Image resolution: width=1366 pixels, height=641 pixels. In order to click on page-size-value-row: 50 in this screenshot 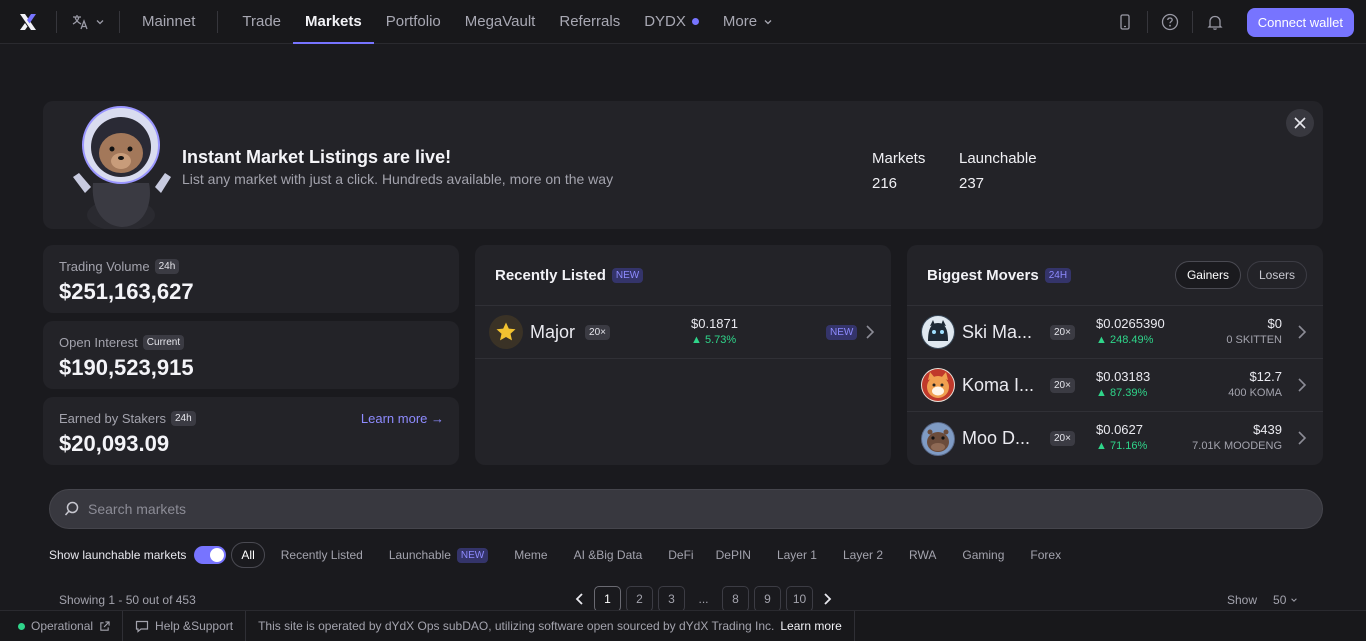, I will do `click(1285, 600)`.